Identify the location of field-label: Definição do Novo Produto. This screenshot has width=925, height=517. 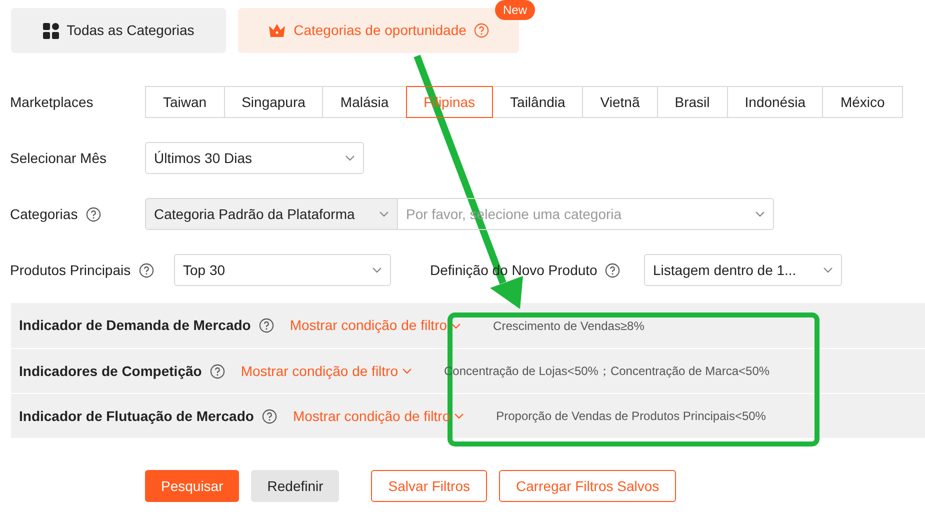
(514, 270).